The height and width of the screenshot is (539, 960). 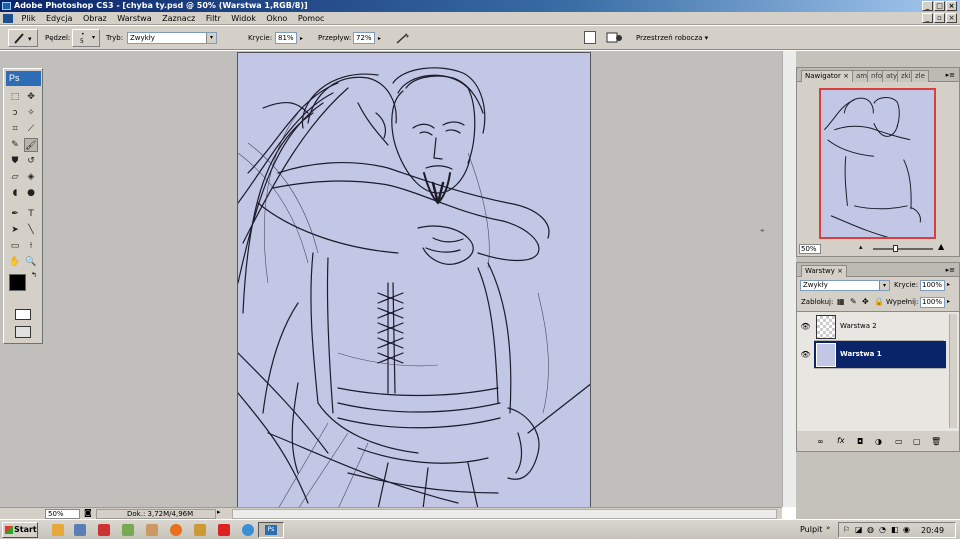 What do you see at coordinates (31, 113) in the screenshot?
I see `magic-wand-icon: ✧` at bounding box center [31, 113].